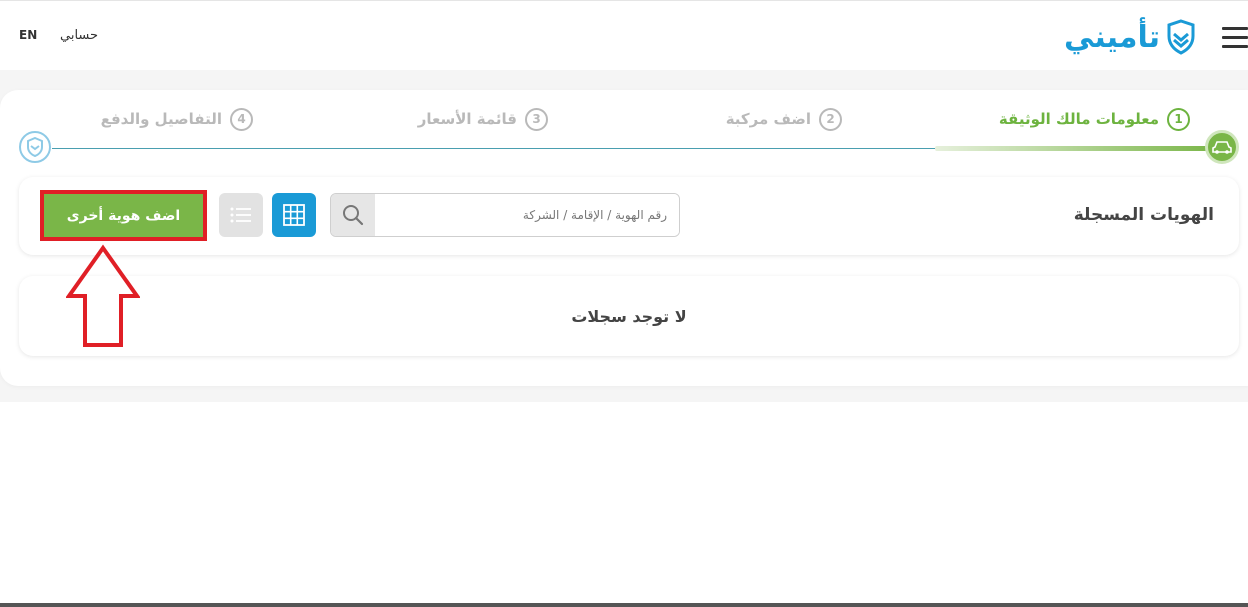 This screenshot has height=607, width=1248. What do you see at coordinates (1235, 38) in the screenshot?
I see `hamburger-icon` at bounding box center [1235, 38].